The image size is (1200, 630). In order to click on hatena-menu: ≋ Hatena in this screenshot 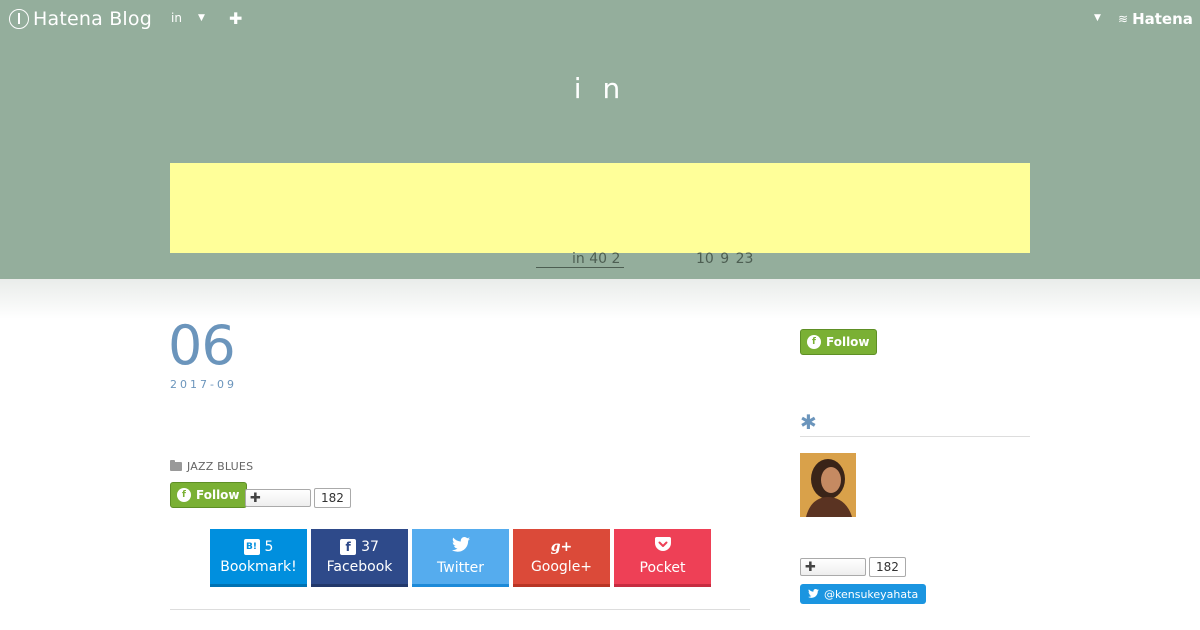, I will do `click(1155, 19)`.